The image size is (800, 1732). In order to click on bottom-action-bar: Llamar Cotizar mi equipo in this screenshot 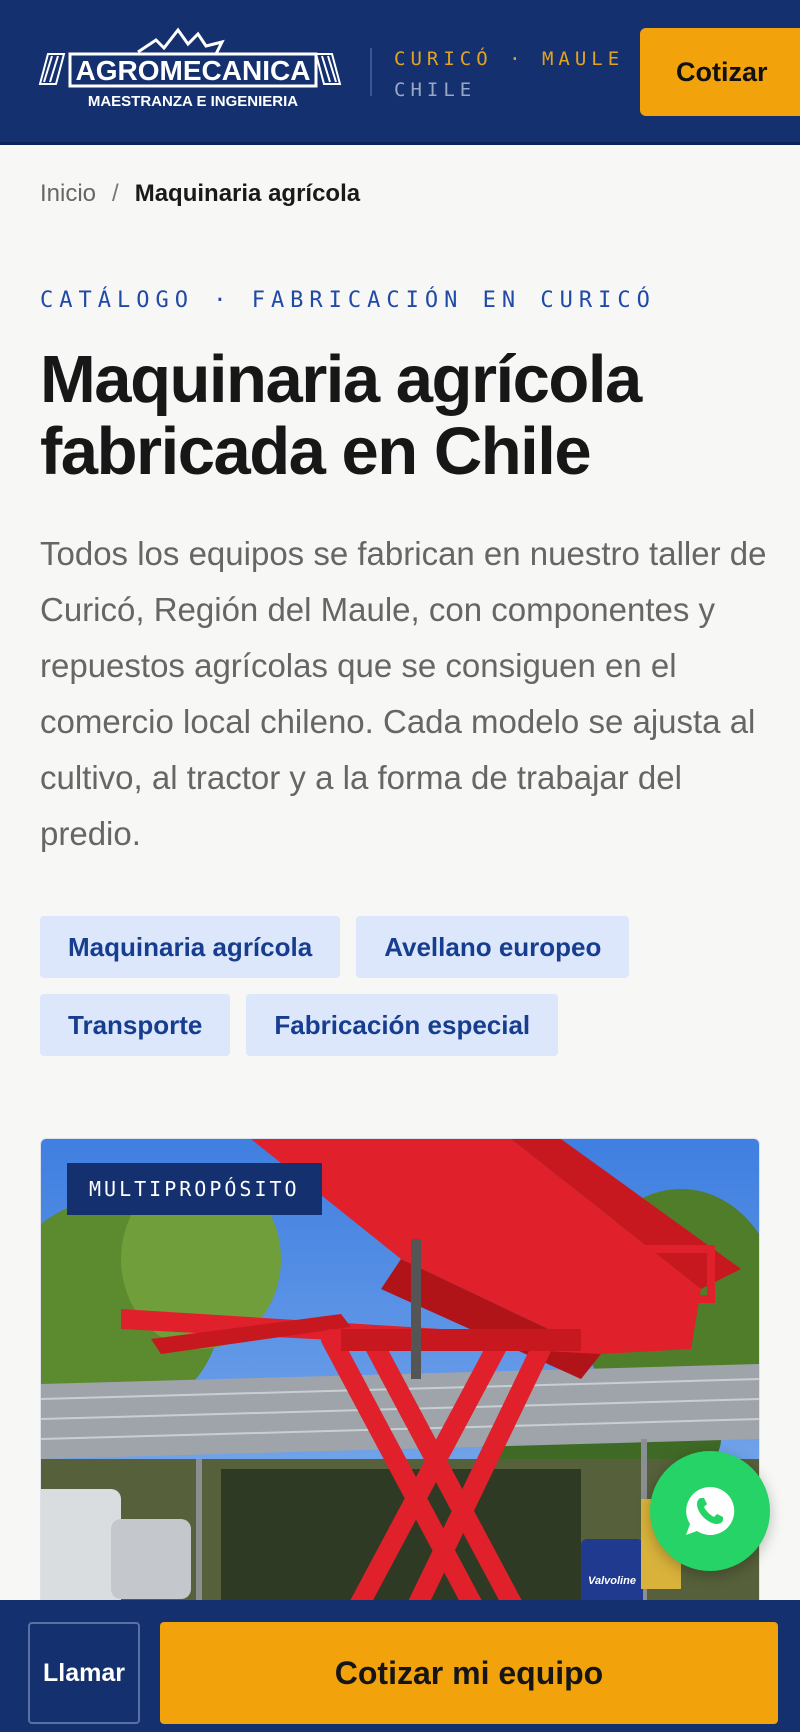, I will do `click(400, 1666)`.